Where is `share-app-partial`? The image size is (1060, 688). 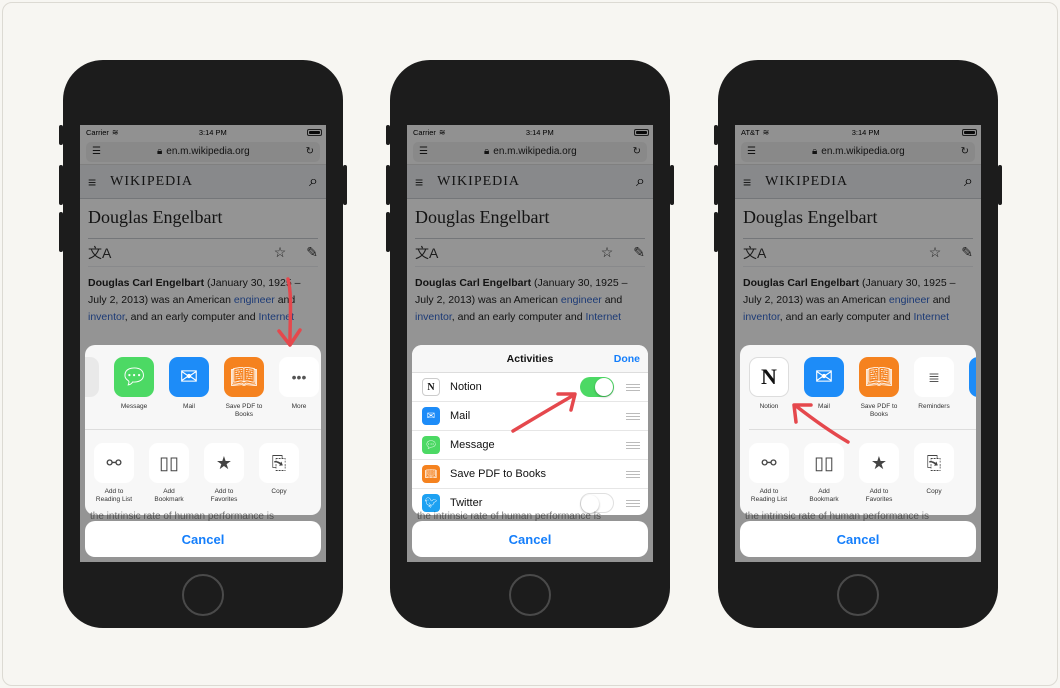 share-app-partial is located at coordinates (972, 393).